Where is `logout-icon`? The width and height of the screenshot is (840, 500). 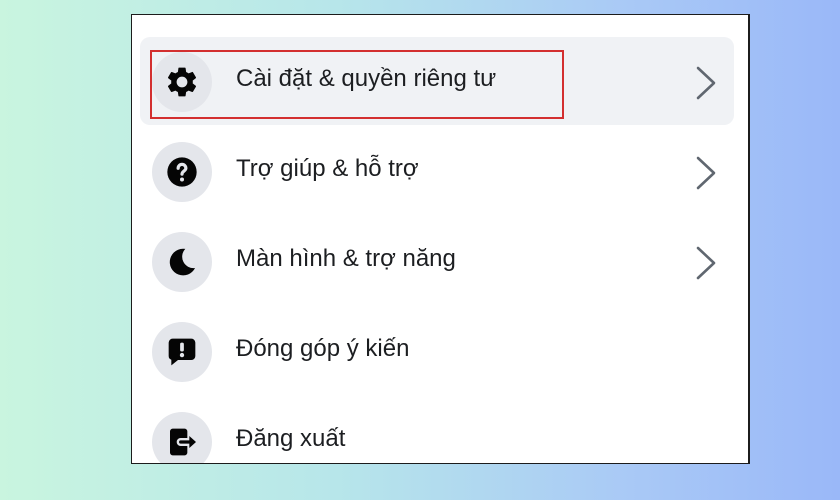 logout-icon is located at coordinates (183, 442).